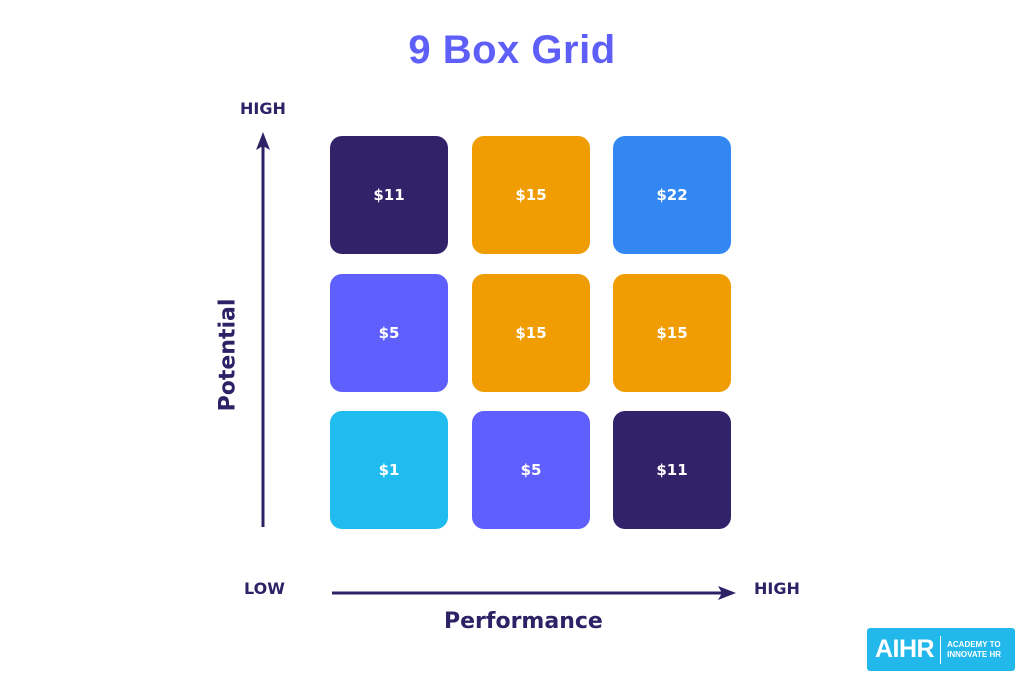 The image size is (1024, 680). Describe the element at coordinates (777, 588) in the screenshot. I see `x-axis-high-label: HIGH` at that location.